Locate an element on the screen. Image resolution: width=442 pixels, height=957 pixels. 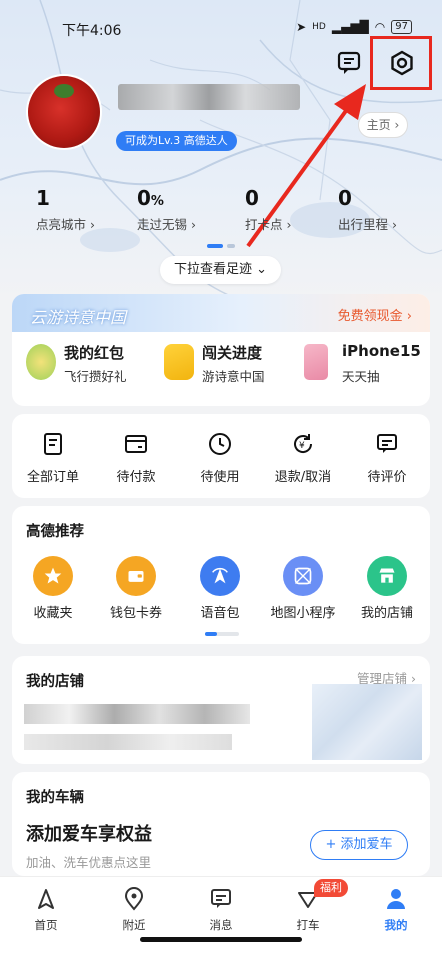
wallet-card-icon is located at coordinates (136, 444).